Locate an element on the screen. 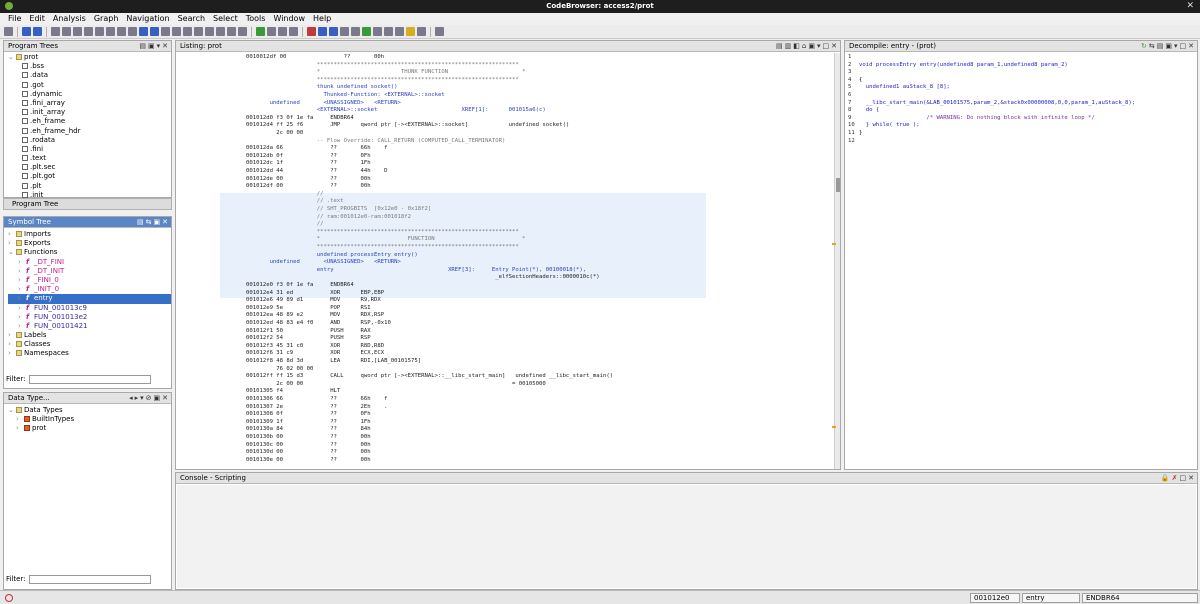  console-output is located at coordinates (686, 536).